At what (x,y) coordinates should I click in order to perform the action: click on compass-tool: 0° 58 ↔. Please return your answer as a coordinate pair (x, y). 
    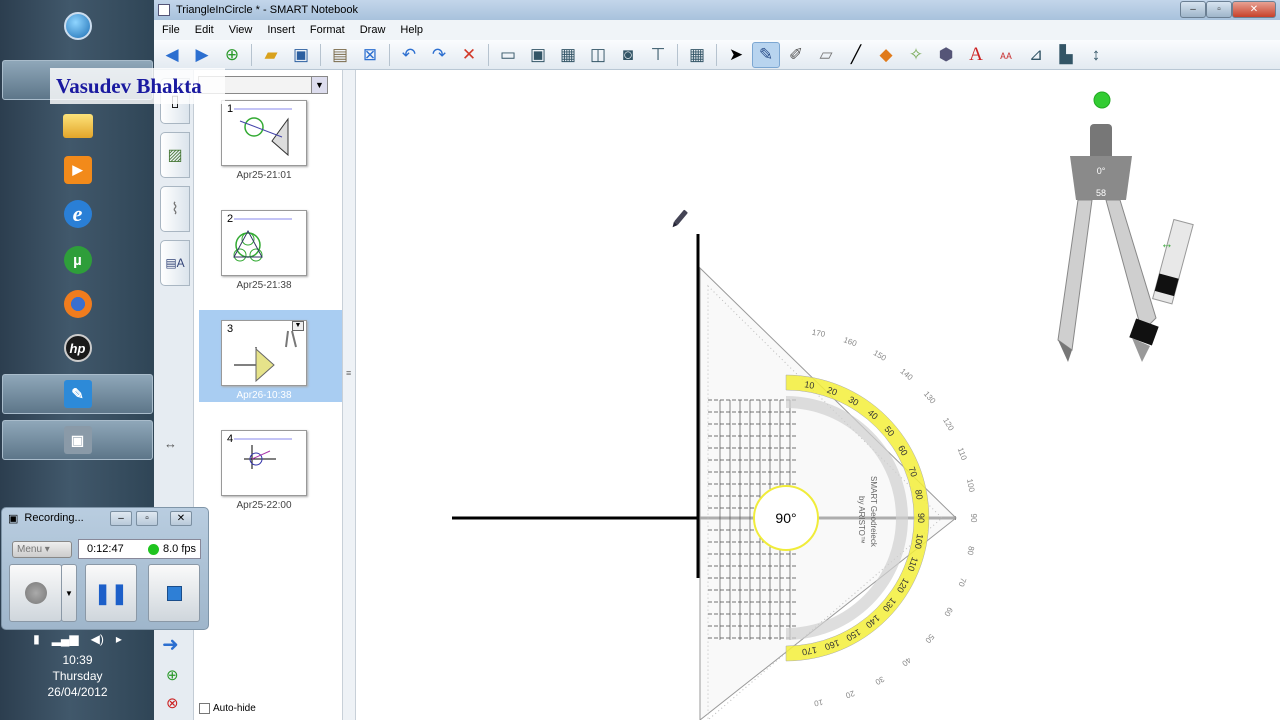
    Looking at the image, I should click on (1125, 226).